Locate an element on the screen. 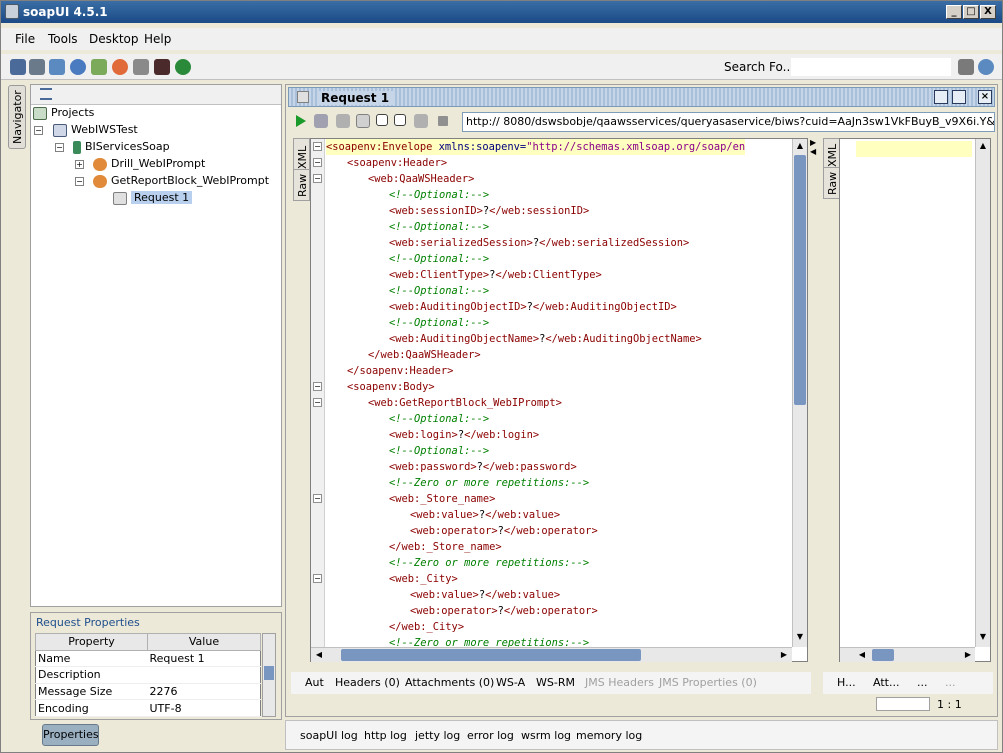 Image resolution: width=1003 pixels, height=753 pixels. response-vertical-scrollbar: ▲ ▼ is located at coordinates (982, 393).